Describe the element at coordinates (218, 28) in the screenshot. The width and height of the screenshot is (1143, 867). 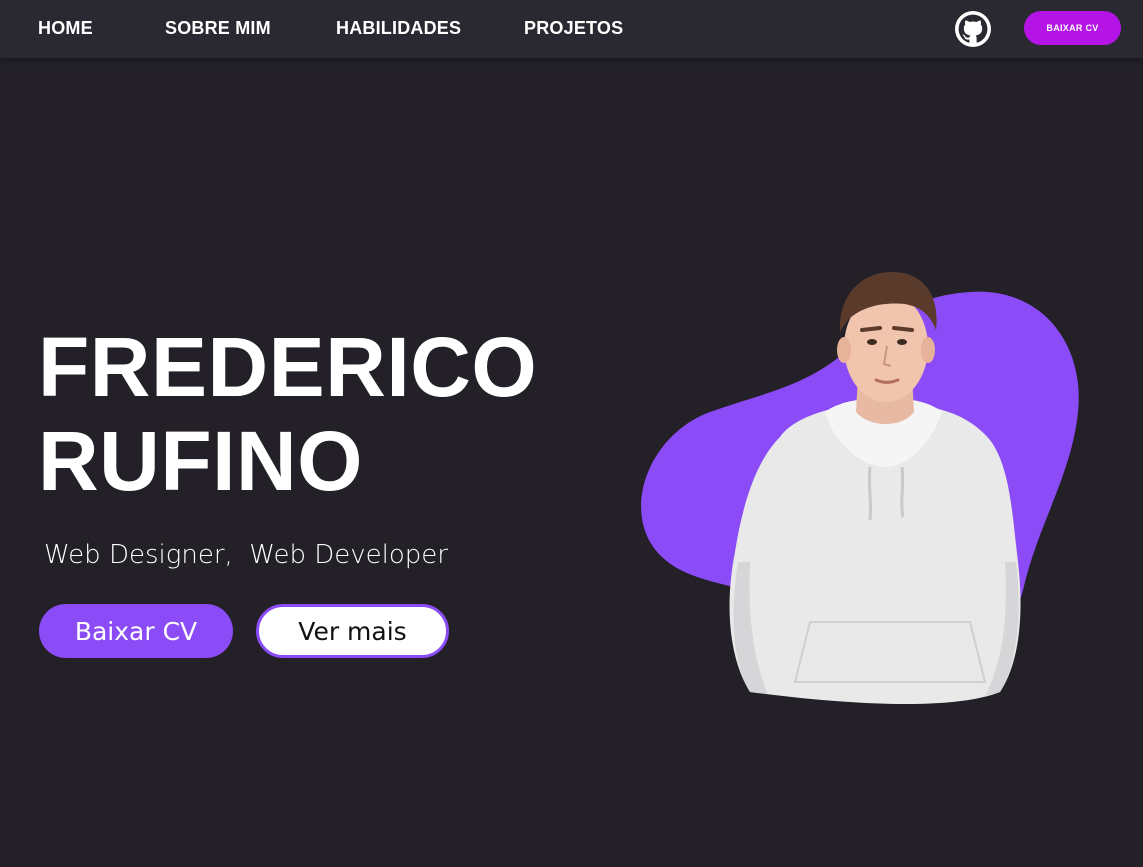
I see `nav-link-about: SOBRE MIM` at that location.